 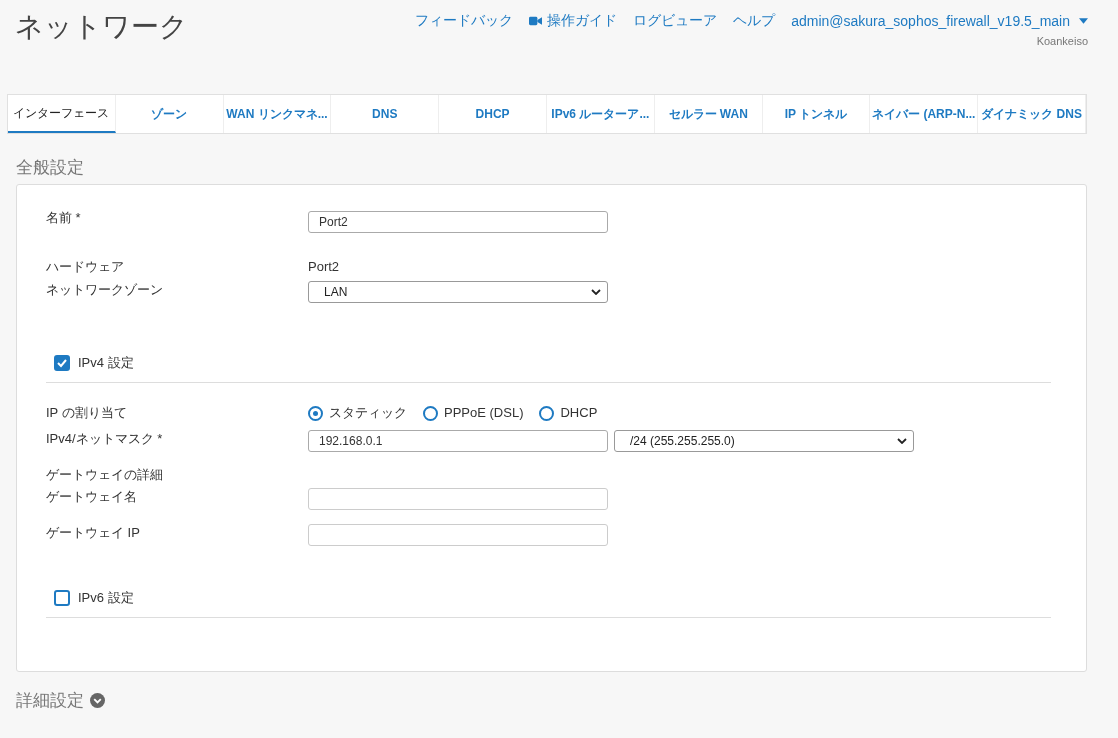 I want to click on video-camera-icon, so click(x=536, y=21).